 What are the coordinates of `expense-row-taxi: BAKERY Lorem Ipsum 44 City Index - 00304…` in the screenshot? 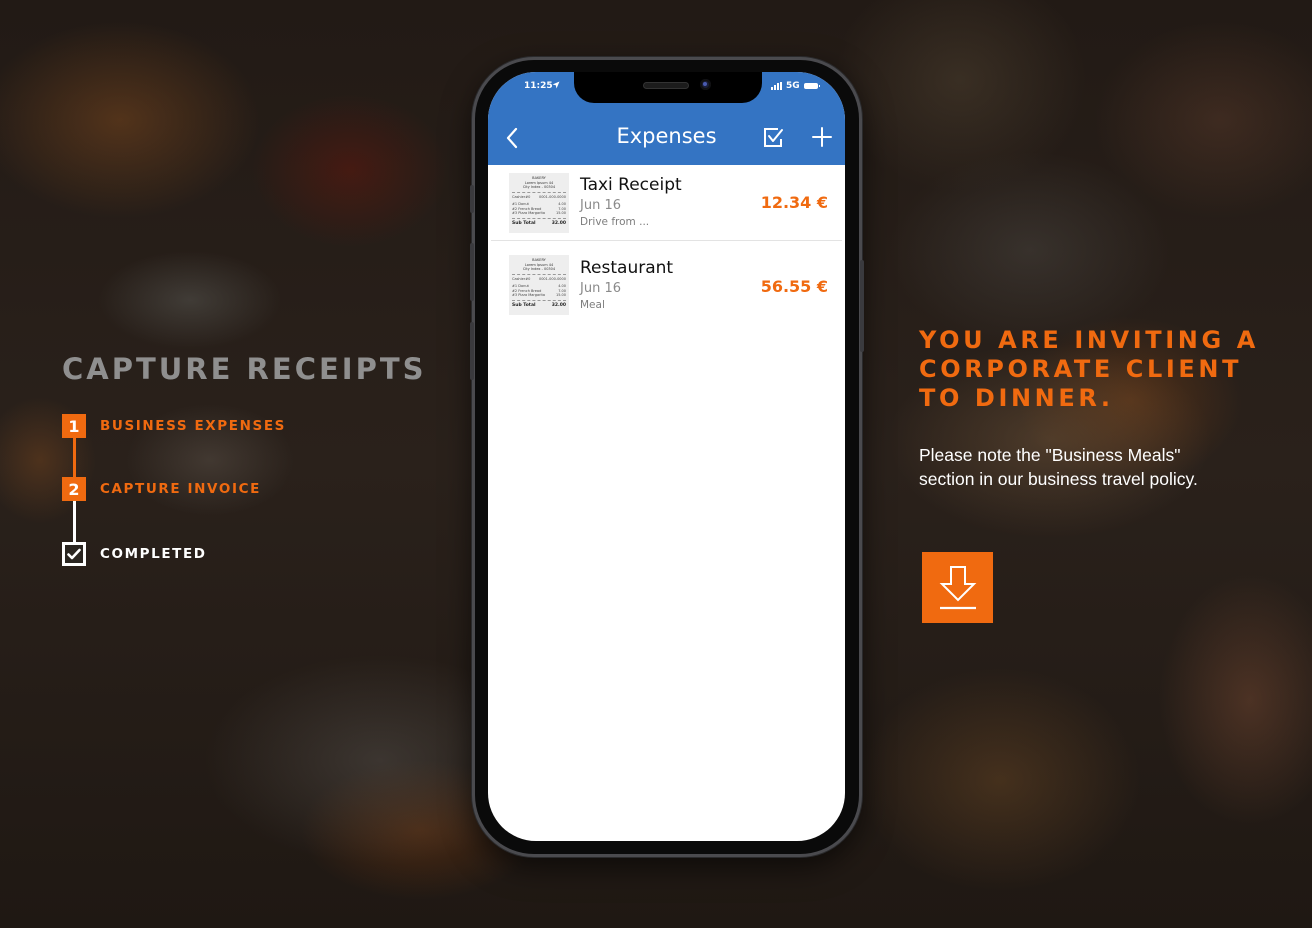 It's located at (666, 203).